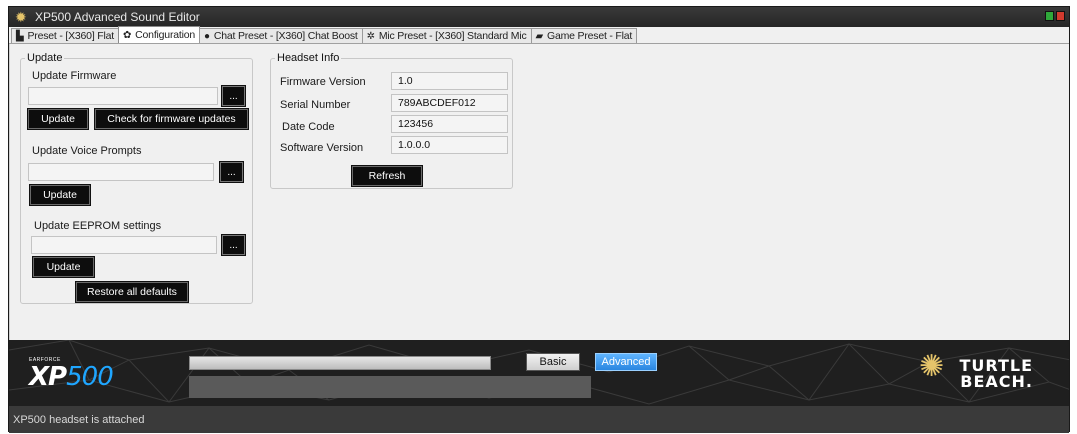 The width and height of the screenshot is (1077, 434). What do you see at coordinates (20, 36) in the screenshot?
I see `equalizer-icon: ▙` at bounding box center [20, 36].